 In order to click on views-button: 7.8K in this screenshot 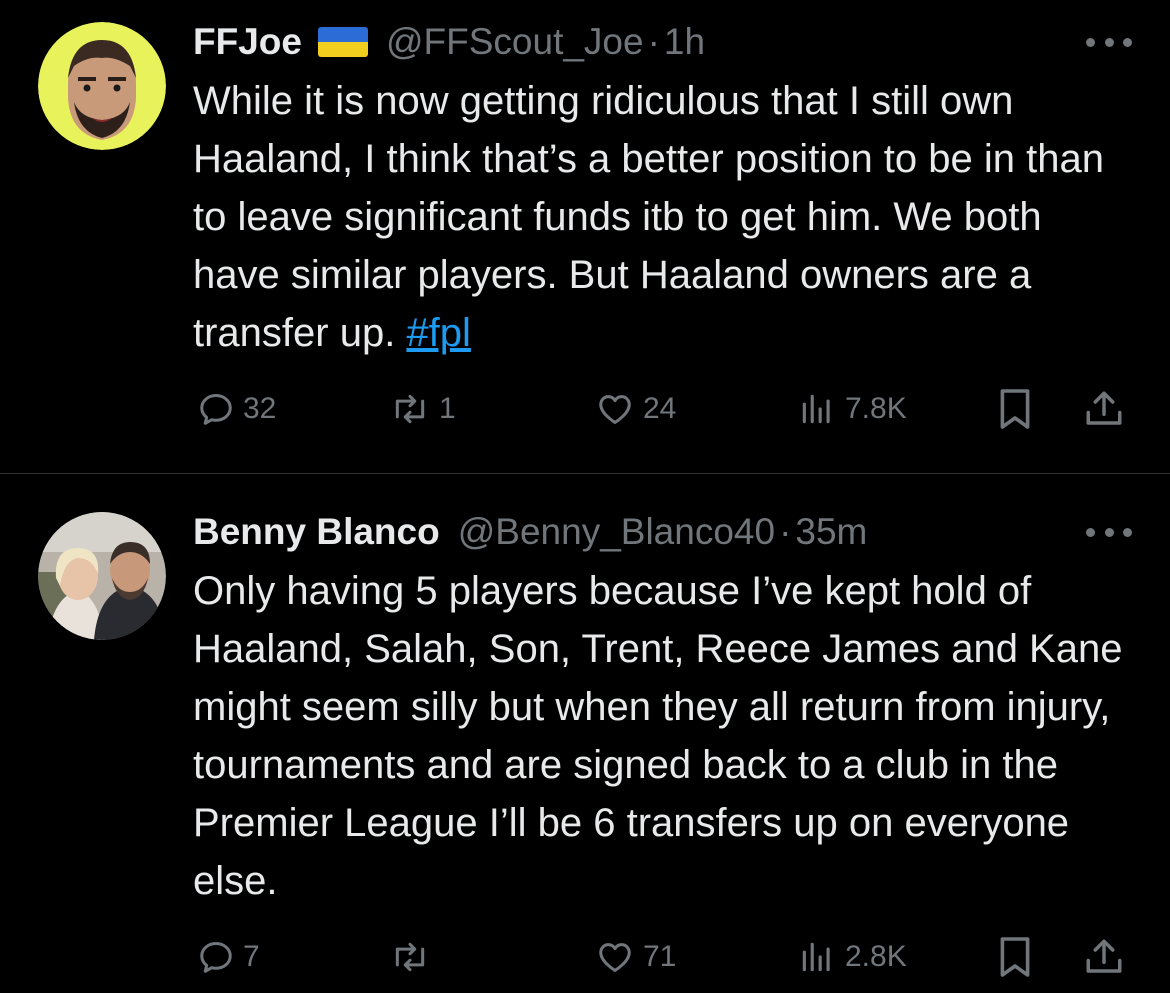, I will do `click(852, 409)`.